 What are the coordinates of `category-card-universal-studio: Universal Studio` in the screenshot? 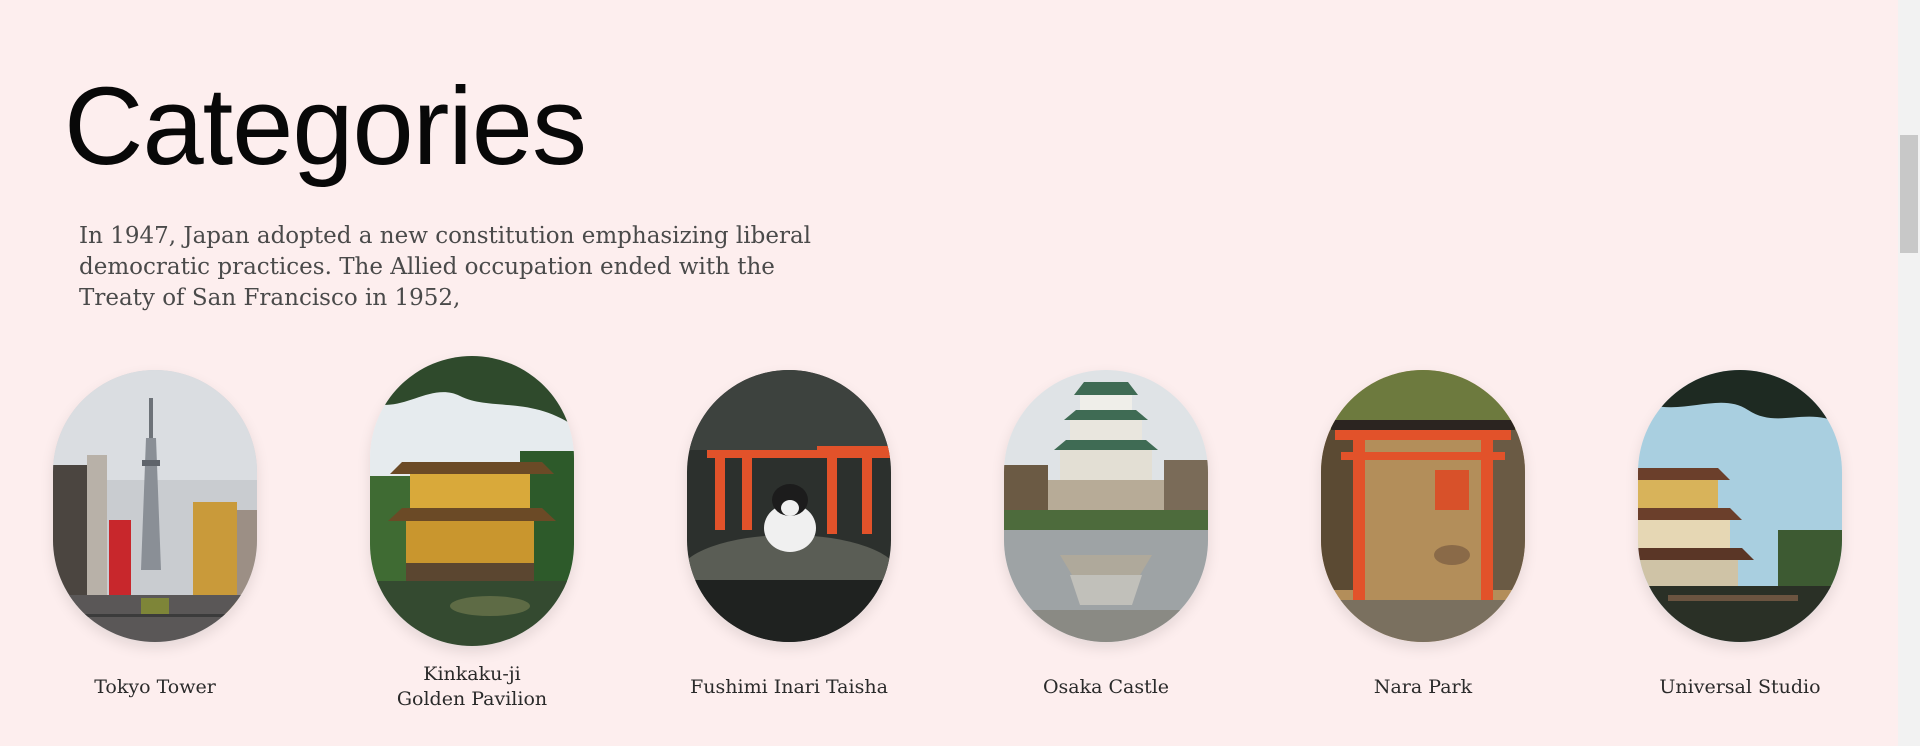 It's located at (1743, 536).